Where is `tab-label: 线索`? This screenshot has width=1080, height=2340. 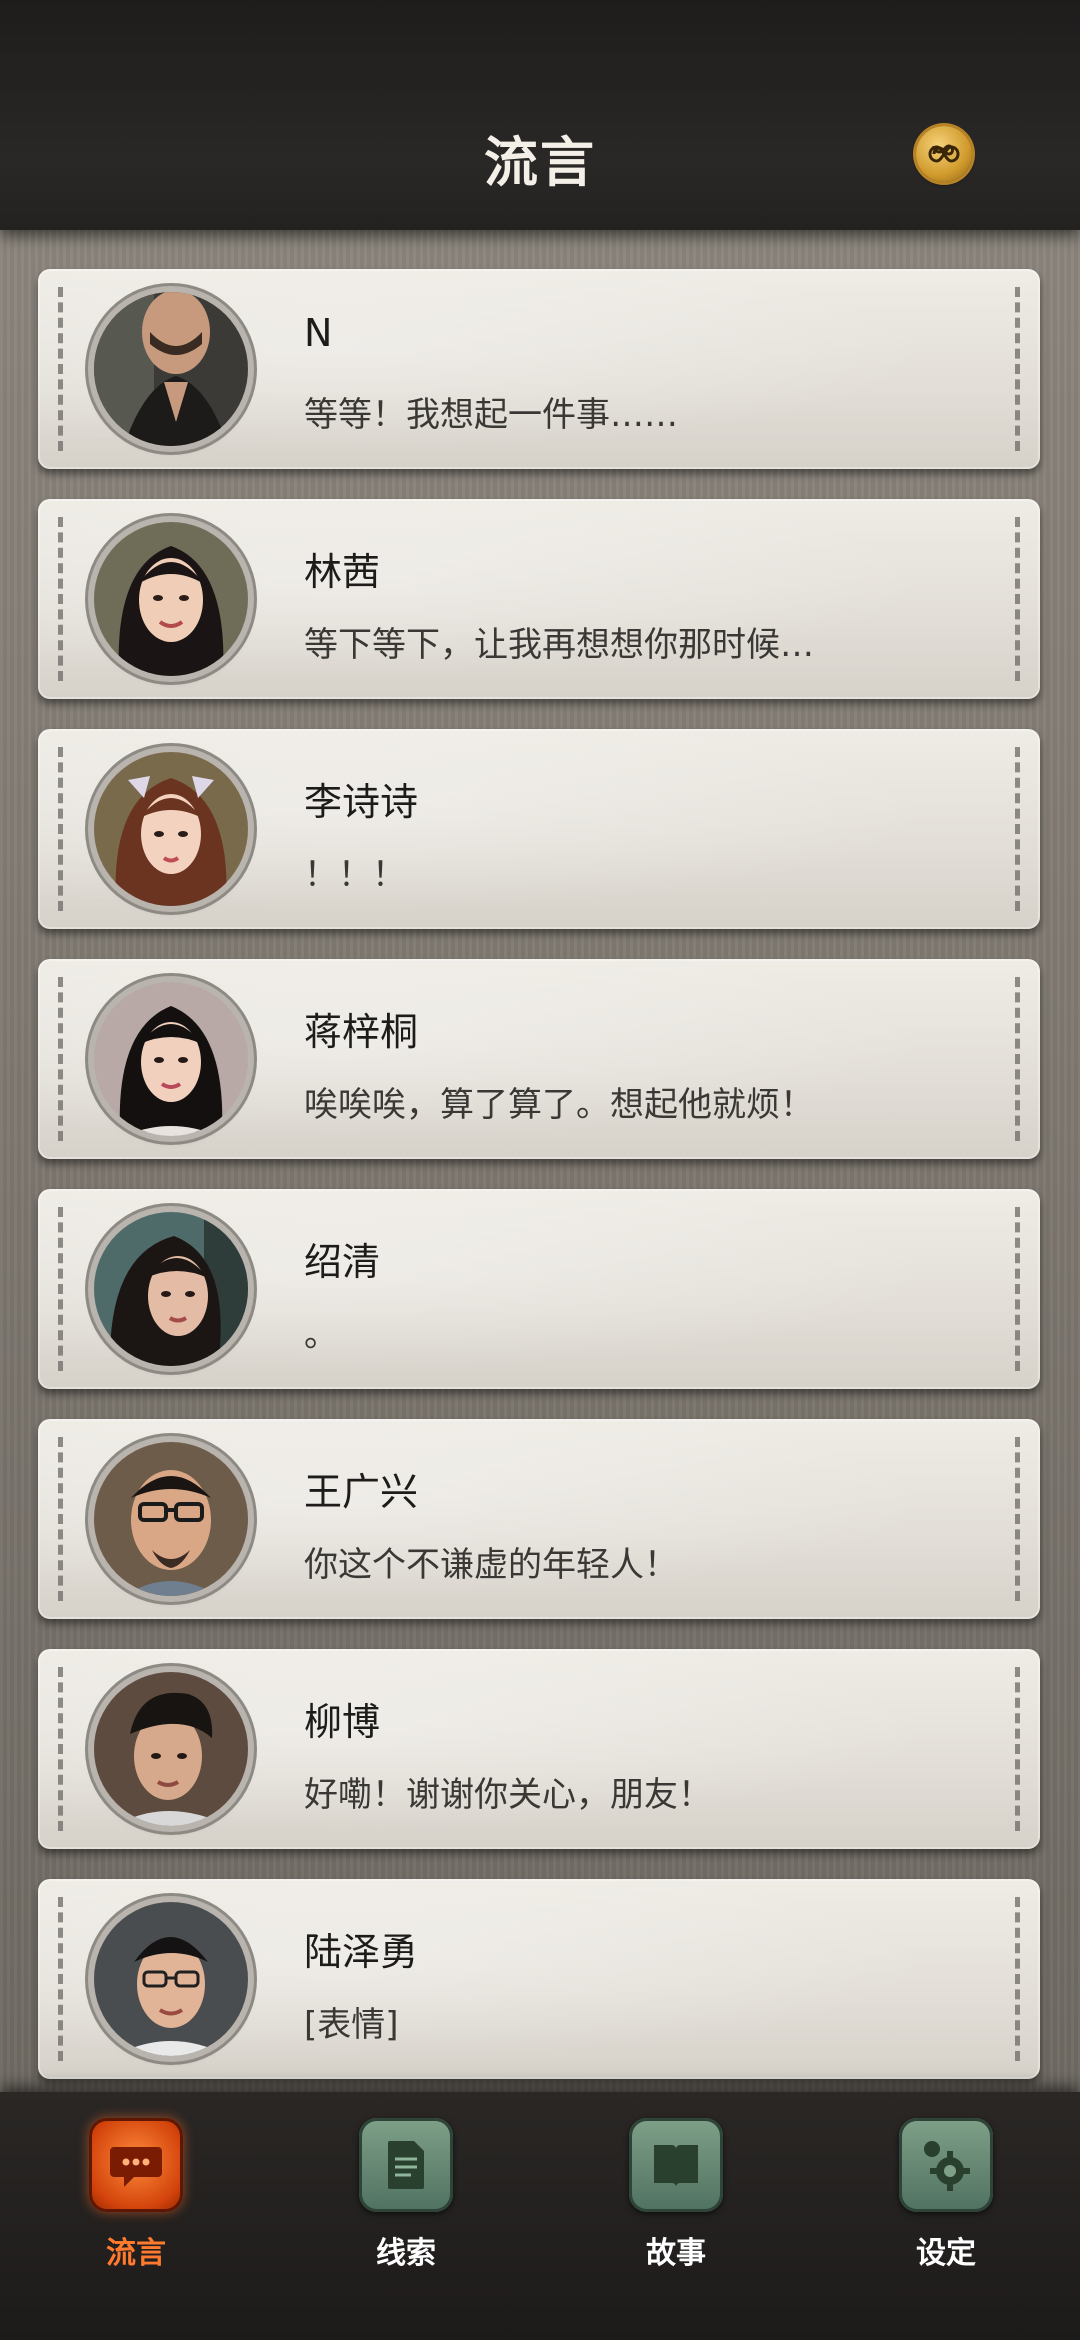 tab-label: 线索 is located at coordinates (406, 2253).